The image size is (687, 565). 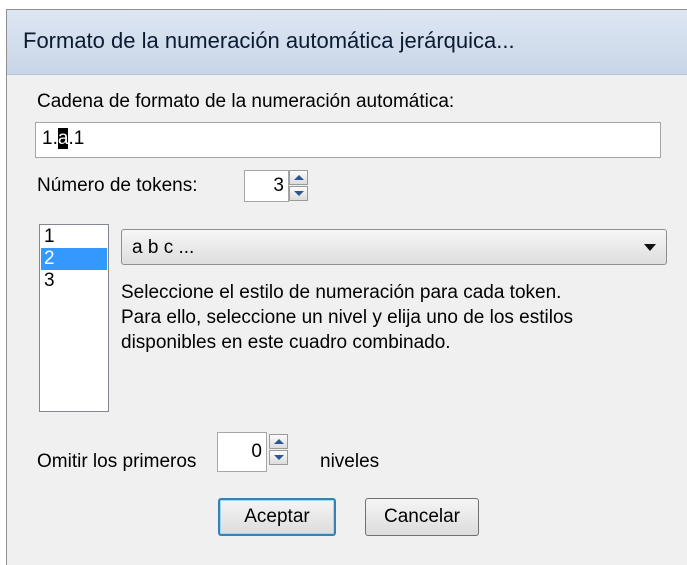 I want to click on tokens-count-field: 3, so click(x=266, y=186).